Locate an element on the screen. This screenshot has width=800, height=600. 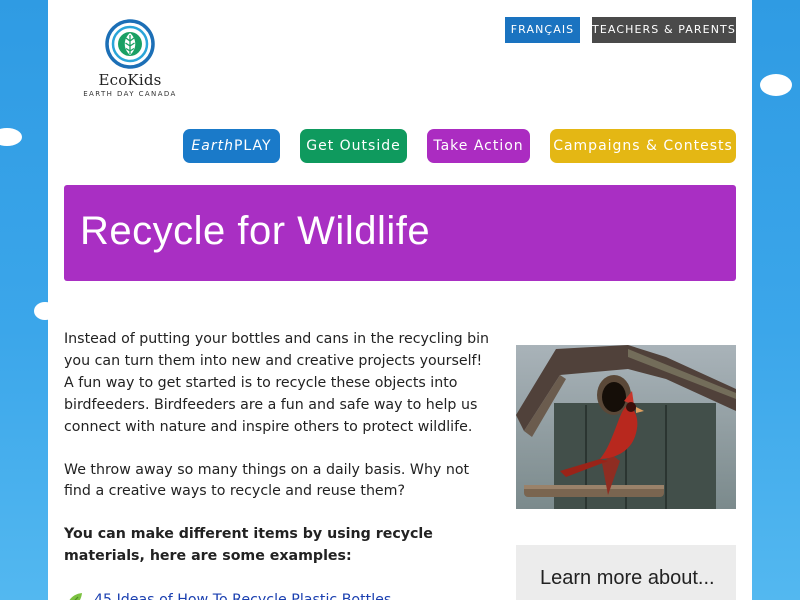
birdhouse-cardinal-image is located at coordinates (626, 427).